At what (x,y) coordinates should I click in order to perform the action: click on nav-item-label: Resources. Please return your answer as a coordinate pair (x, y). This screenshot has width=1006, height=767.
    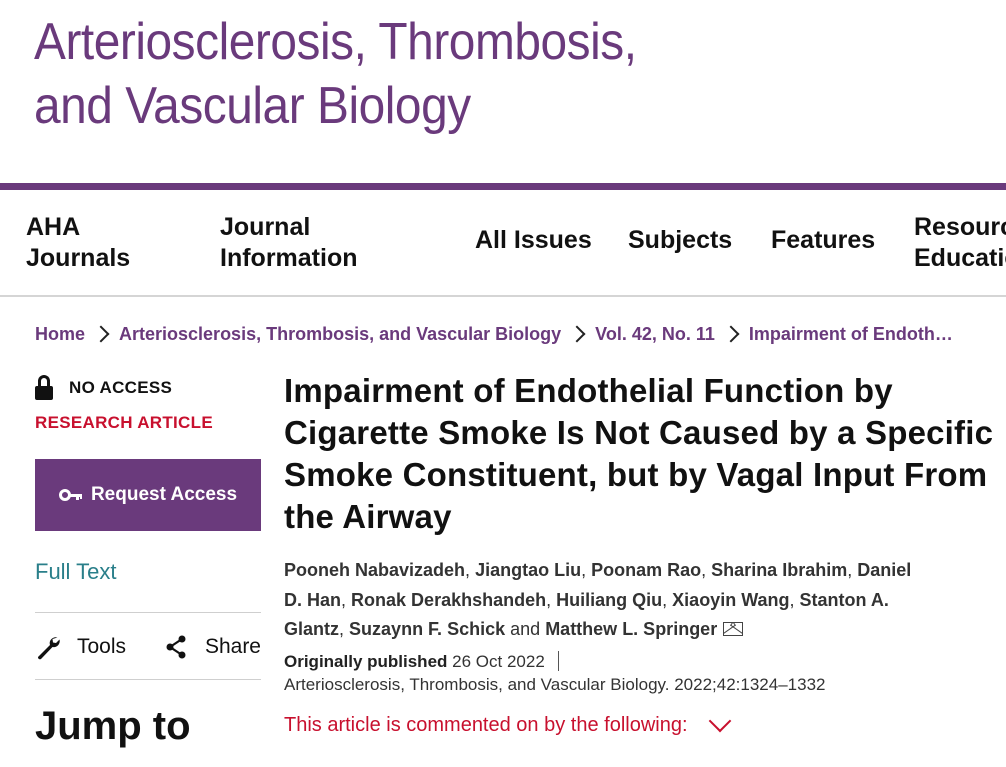
    Looking at the image, I should click on (960, 227).